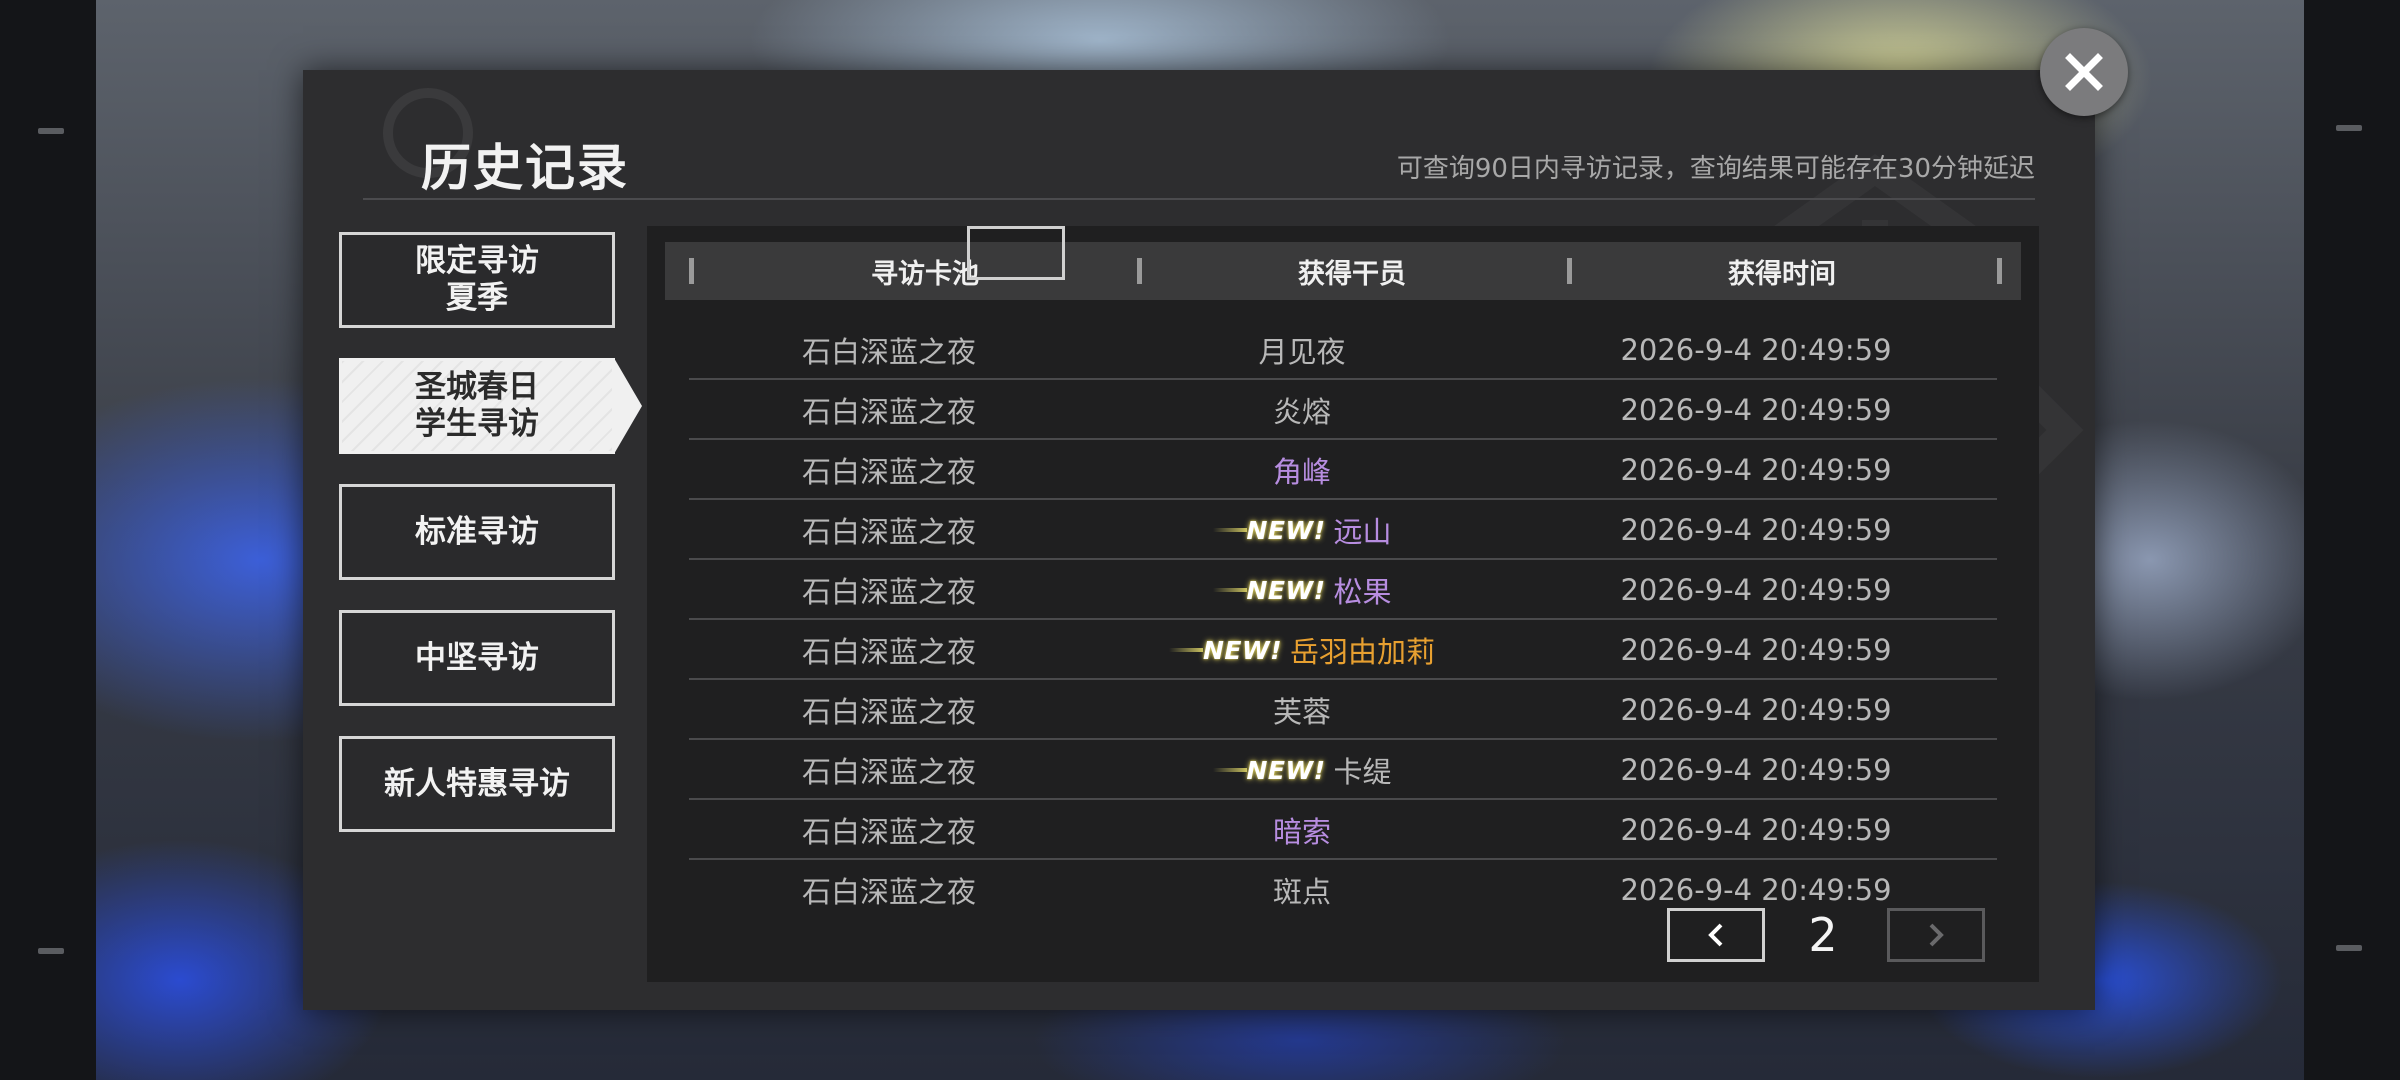  I want to click on header-separator, so click(1999, 271).